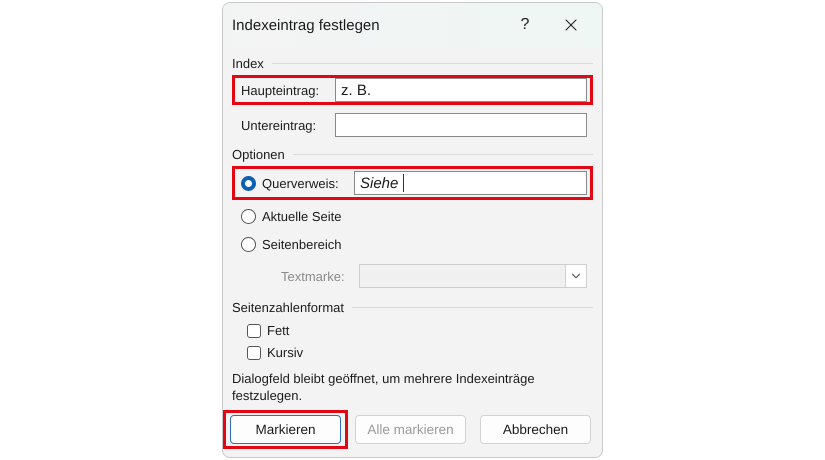  Describe the element at coordinates (535, 429) in the screenshot. I see `dialog-button: Abbrechen` at that location.